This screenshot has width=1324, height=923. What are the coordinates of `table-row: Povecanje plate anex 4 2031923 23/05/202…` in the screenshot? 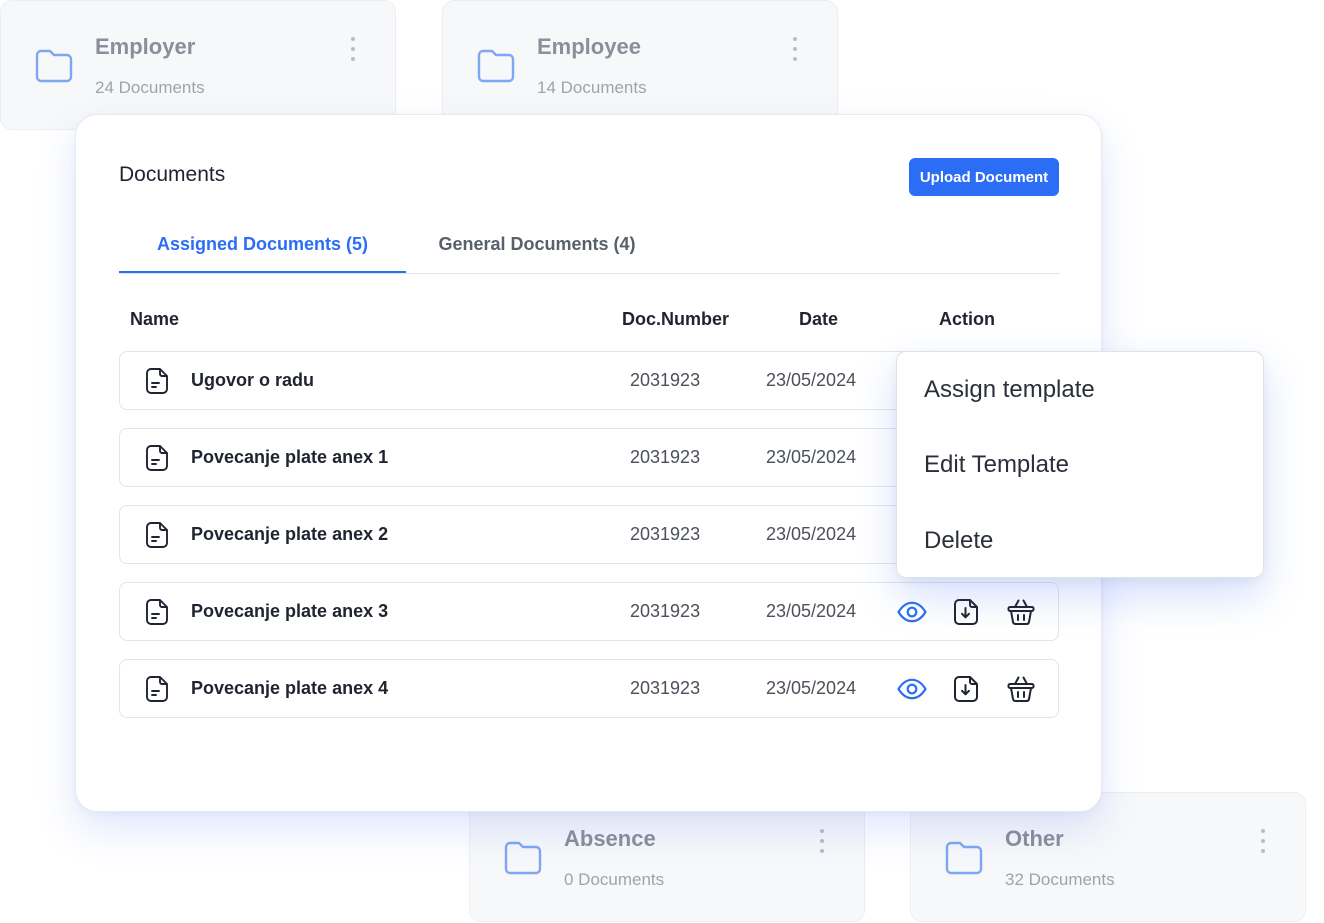 It's located at (589, 688).